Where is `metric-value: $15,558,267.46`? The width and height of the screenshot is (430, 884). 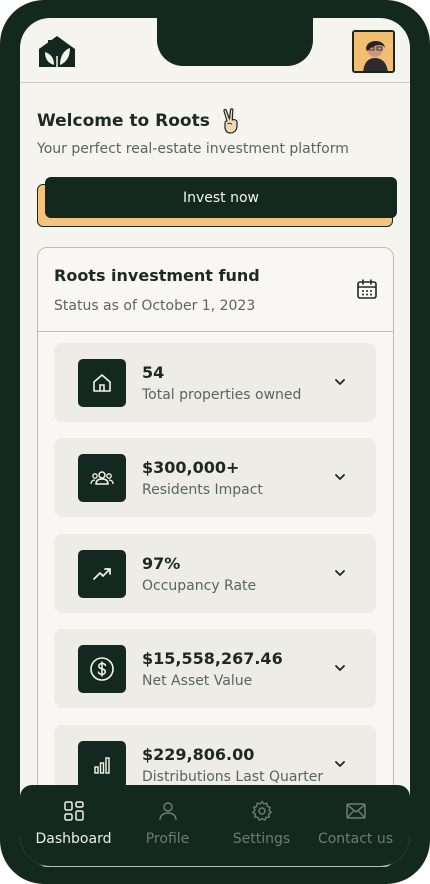 metric-value: $15,558,267.46 is located at coordinates (212, 658).